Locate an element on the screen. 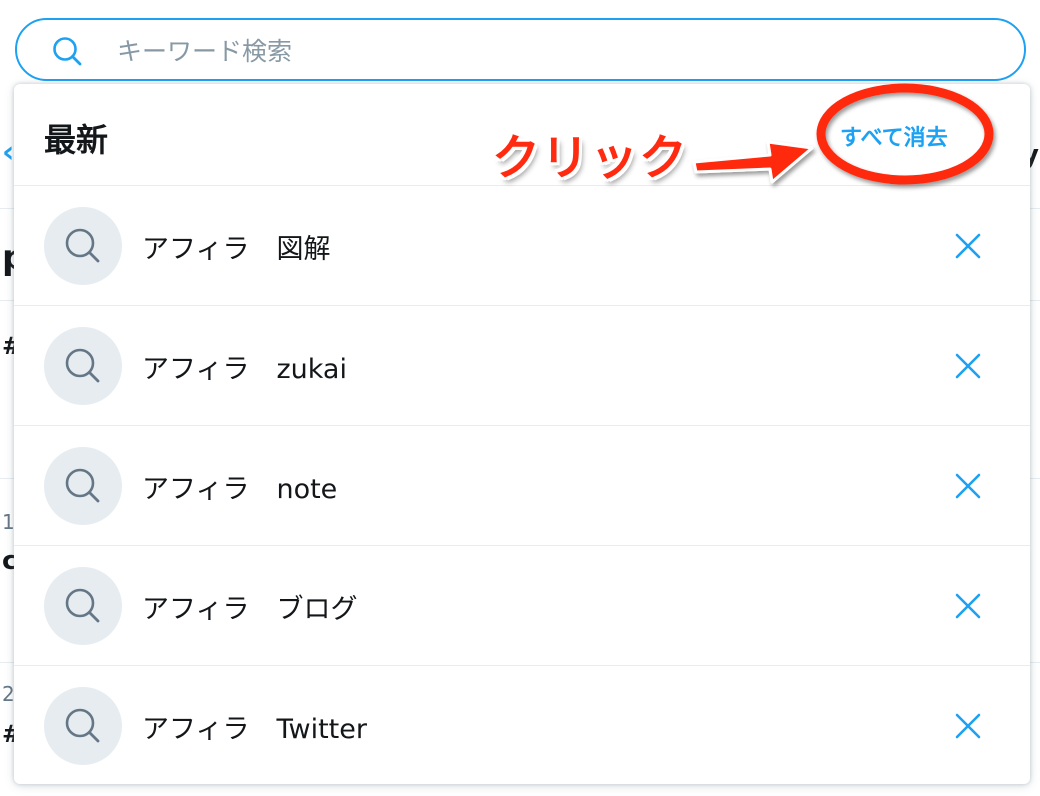 The image size is (1040, 796). recent-search-item: アフィラ zukai is located at coordinates (522, 366).